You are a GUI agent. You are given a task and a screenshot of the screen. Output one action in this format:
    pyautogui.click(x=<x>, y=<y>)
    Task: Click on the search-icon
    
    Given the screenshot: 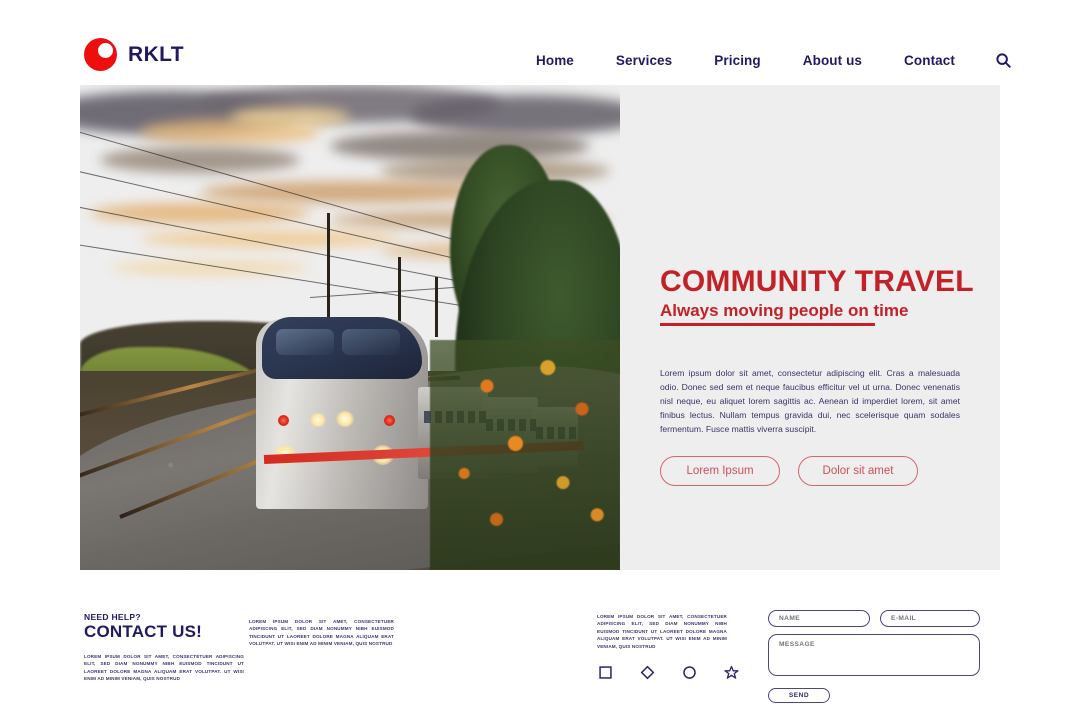 What is the action you would take?
    pyautogui.click(x=1003, y=60)
    